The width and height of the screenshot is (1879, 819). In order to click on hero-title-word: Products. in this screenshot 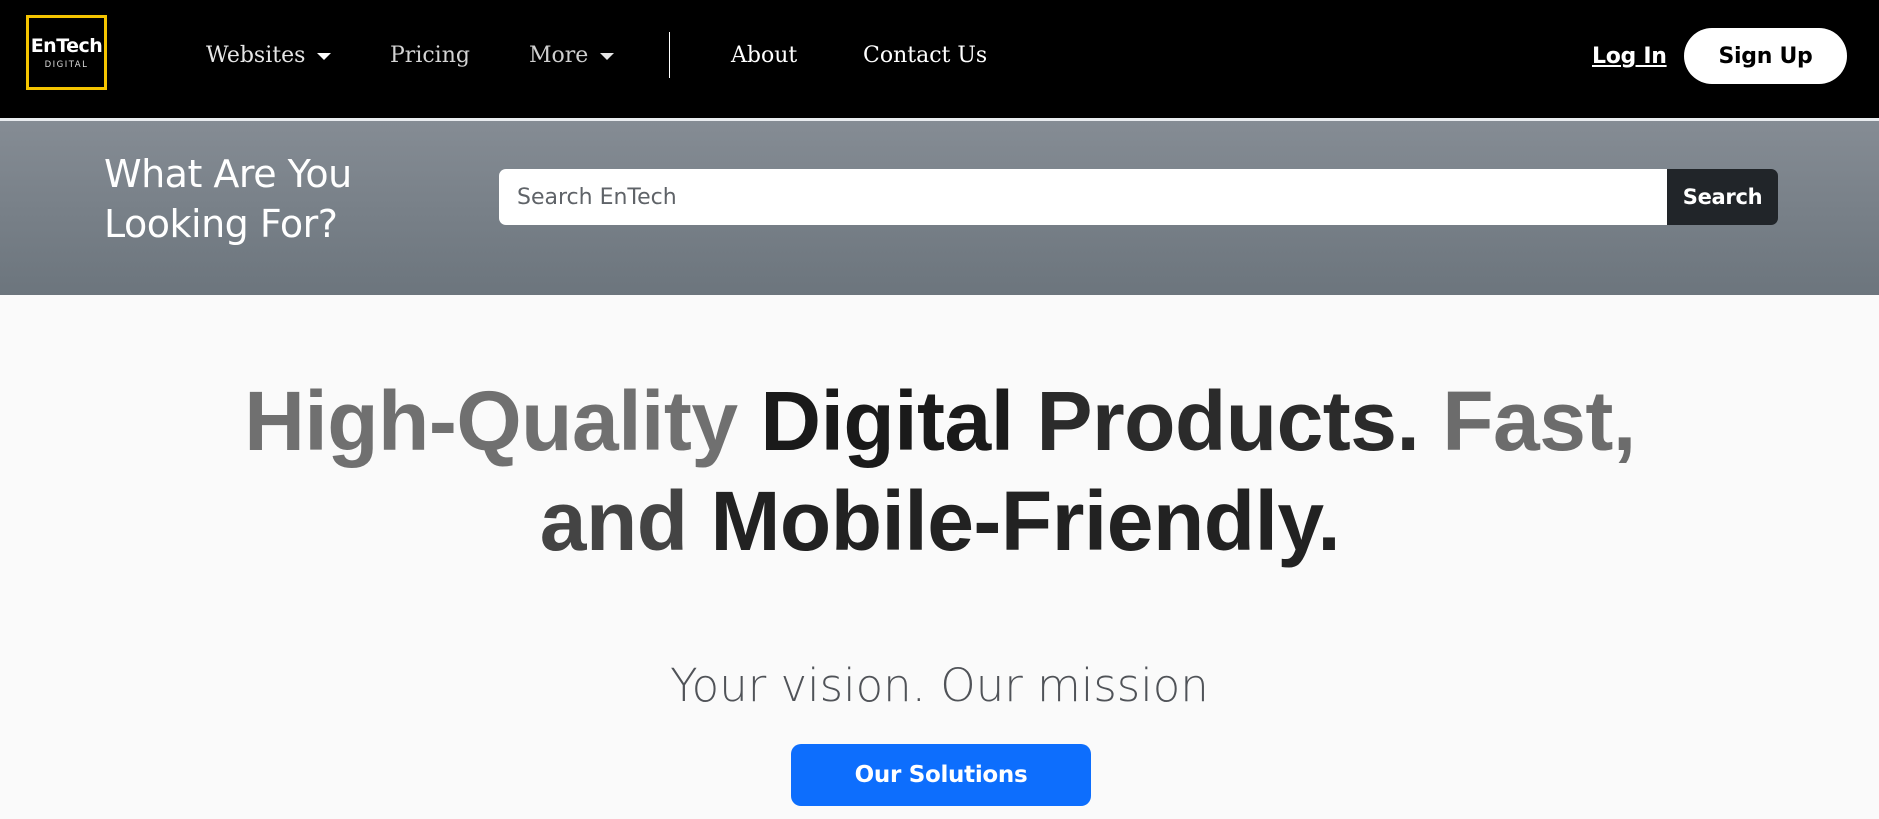, I will do `click(1228, 421)`.